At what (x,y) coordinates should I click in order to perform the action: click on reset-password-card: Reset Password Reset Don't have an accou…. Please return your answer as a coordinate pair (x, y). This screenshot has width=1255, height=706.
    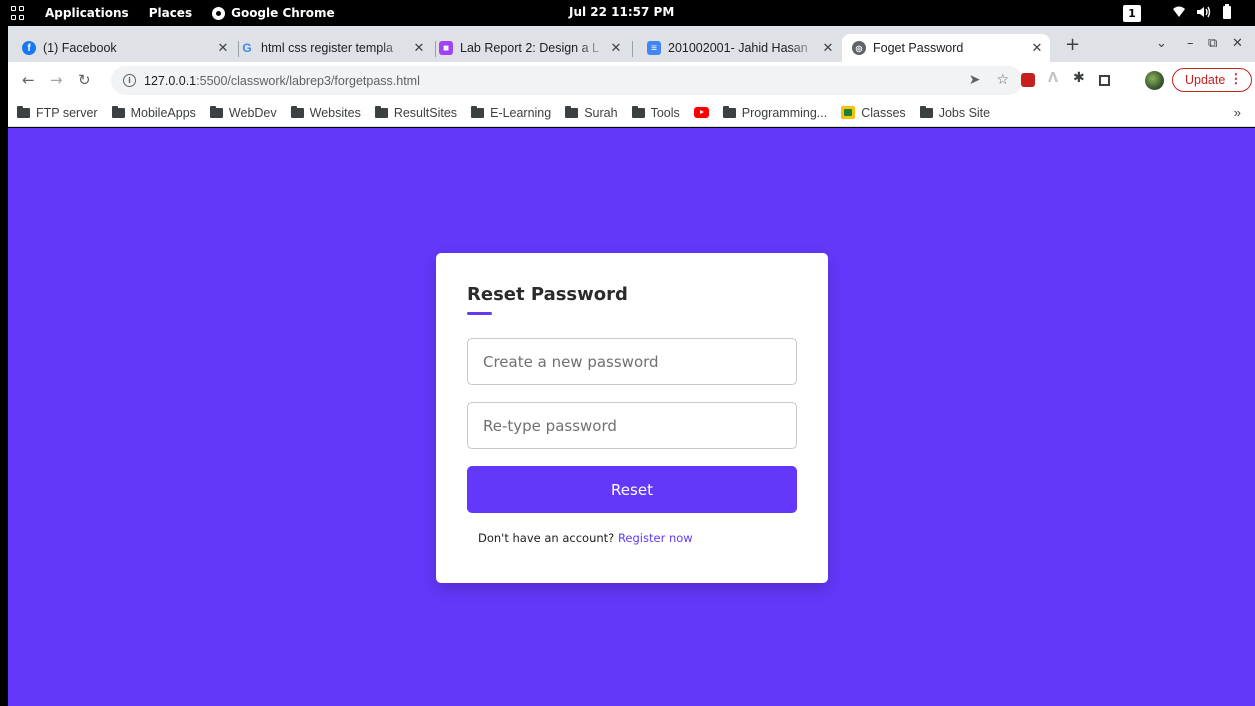
    Looking at the image, I should click on (632, 418).